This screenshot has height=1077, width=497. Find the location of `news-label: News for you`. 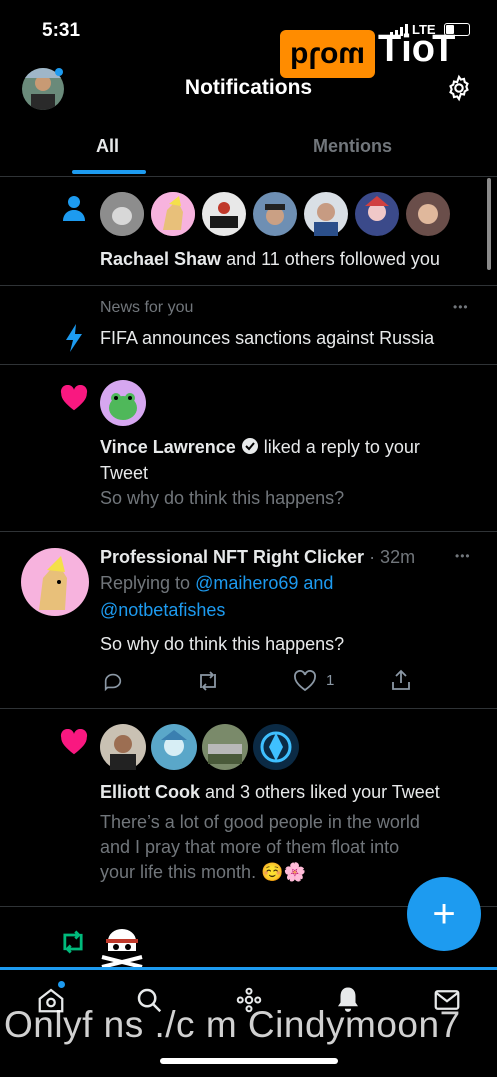

news-label: News for you is located at coordinates (147, 307).